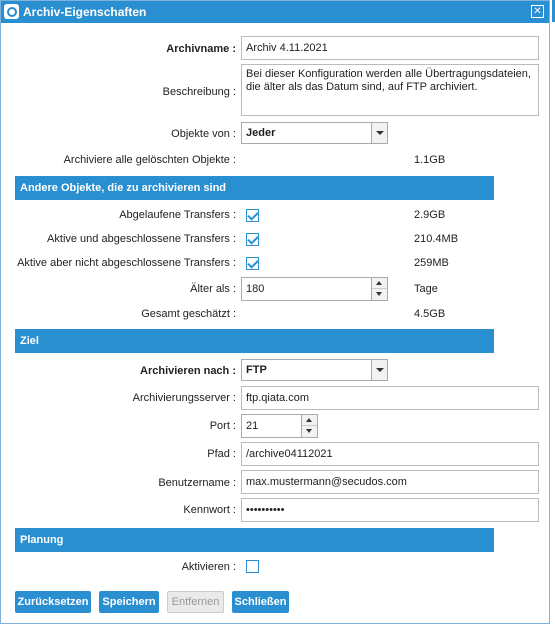 The width and height of the screenshot is (555, 626). What do you see at coordinates (314, 133) in the screenshot?
I see `objekte-von-select: Jeder` at bounding box center [314, 133].